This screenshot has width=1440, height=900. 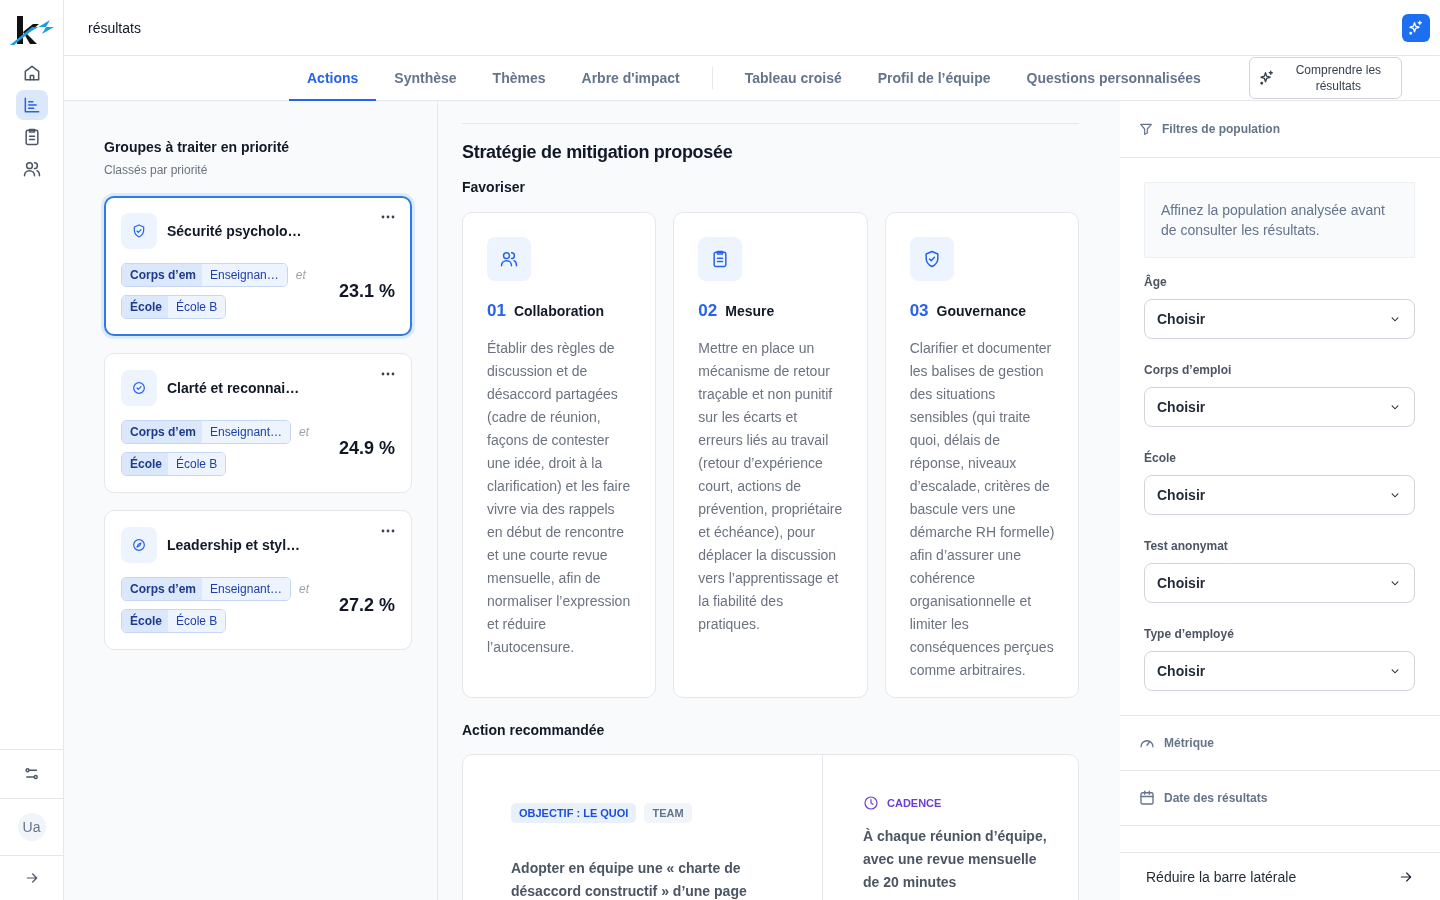 What do you see at coordinates (955, 859) in the screenshot?
I see `cadence-text: À chaque réunion d’équipe, avec une revue mensuelle de 20 minutes` at bounding box center [955, 859].